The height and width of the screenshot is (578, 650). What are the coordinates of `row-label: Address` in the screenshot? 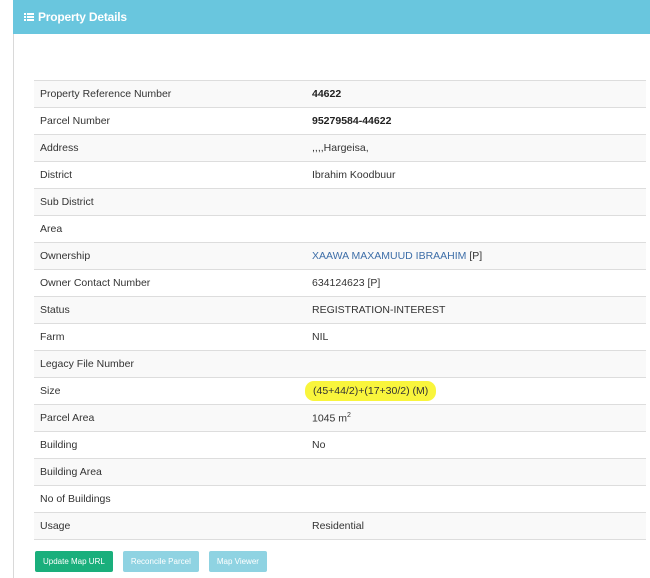 It's located at (170, 148).